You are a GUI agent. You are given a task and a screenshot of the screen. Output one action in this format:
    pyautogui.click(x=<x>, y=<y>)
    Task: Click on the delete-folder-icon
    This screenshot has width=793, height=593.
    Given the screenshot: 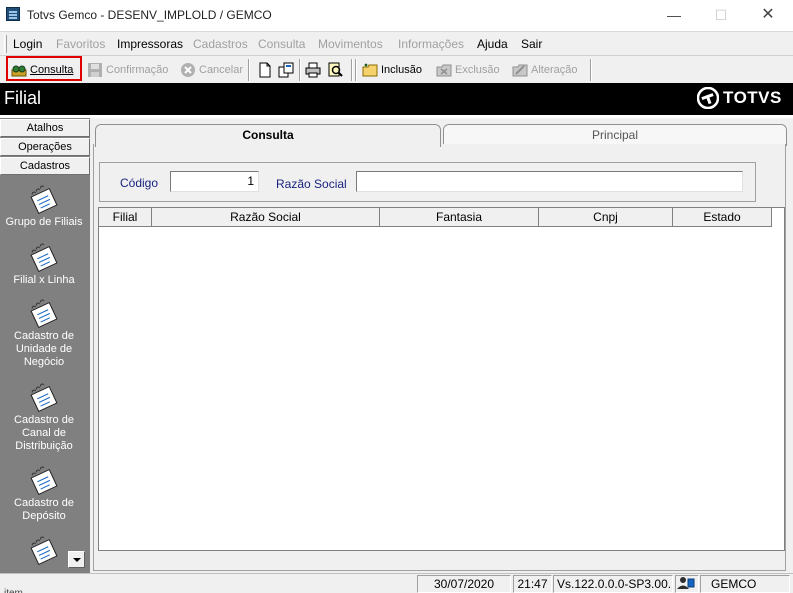 What is the action you would take?
    pyautogui.click(x=444, y=70)
    